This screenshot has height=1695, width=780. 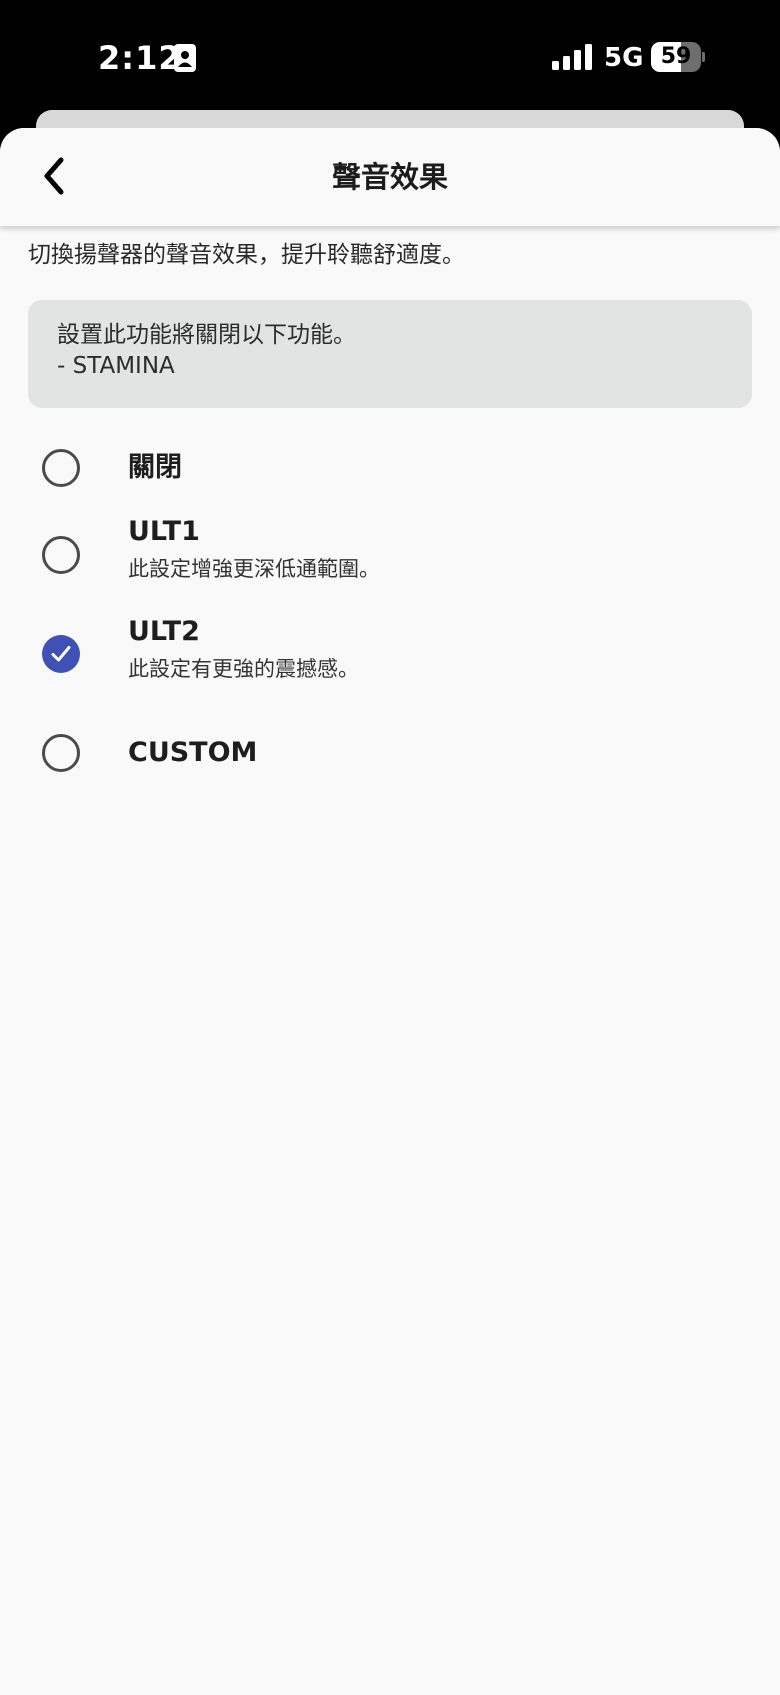 What do you see at coordinates (185, 58) in the screenshot?
I see `contact-card-icon` at bounding box center [185, 58].